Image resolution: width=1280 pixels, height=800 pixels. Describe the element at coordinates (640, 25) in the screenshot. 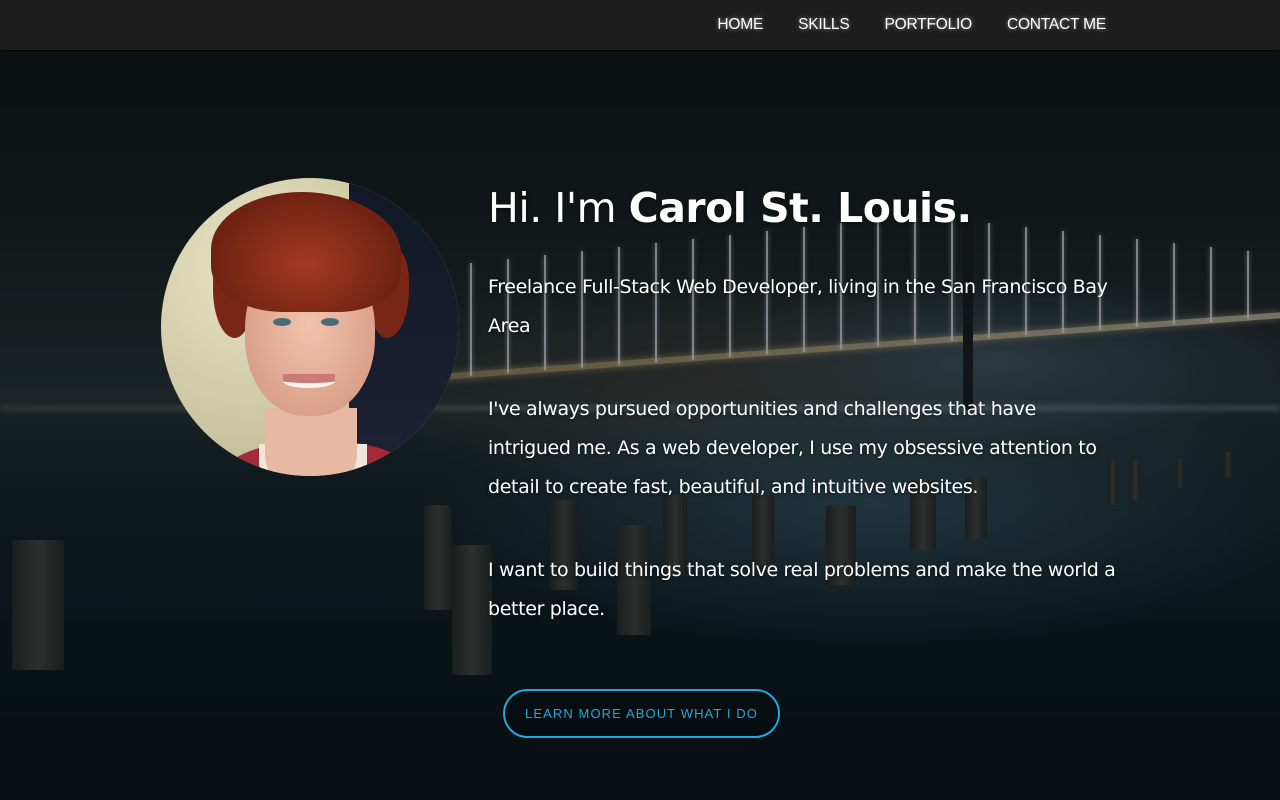

I see `top-navbar: HOME SKILLS PORTFOLIO CONTACT ME` at that location.